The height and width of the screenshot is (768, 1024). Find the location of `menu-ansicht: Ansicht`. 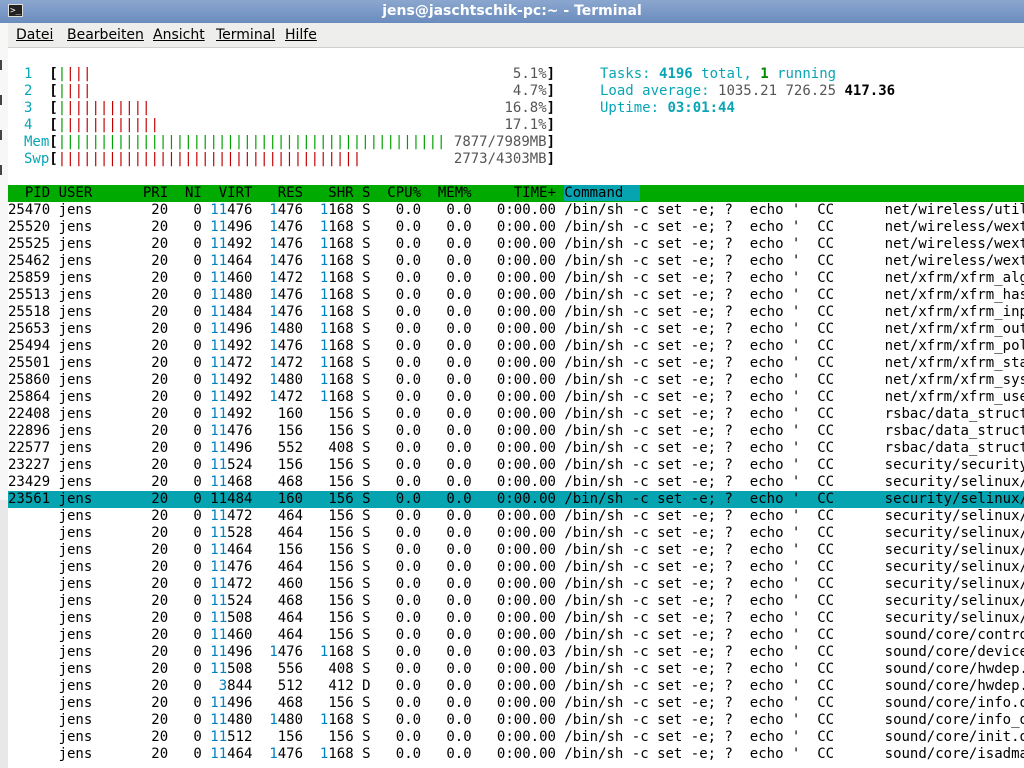

menu-ansicht: Ansicht is located at coordinates (179, 35).